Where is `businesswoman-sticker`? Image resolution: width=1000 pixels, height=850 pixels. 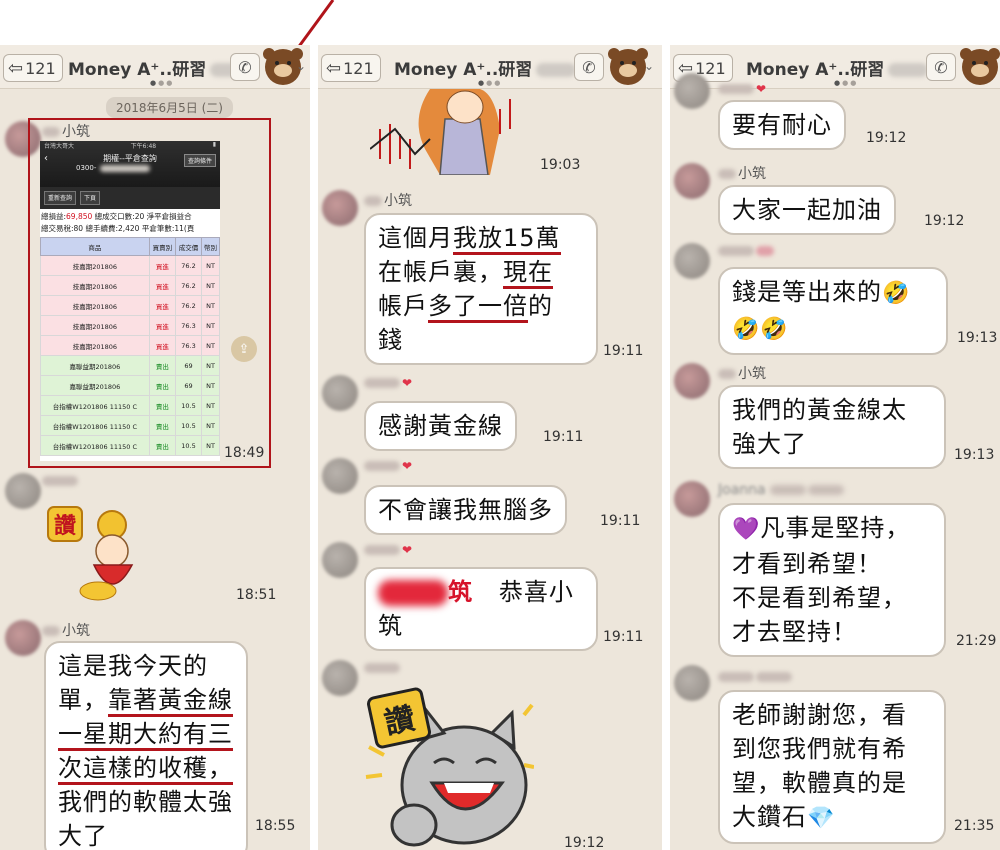 businesswoman-sticker is located at coordinates (444, 132).